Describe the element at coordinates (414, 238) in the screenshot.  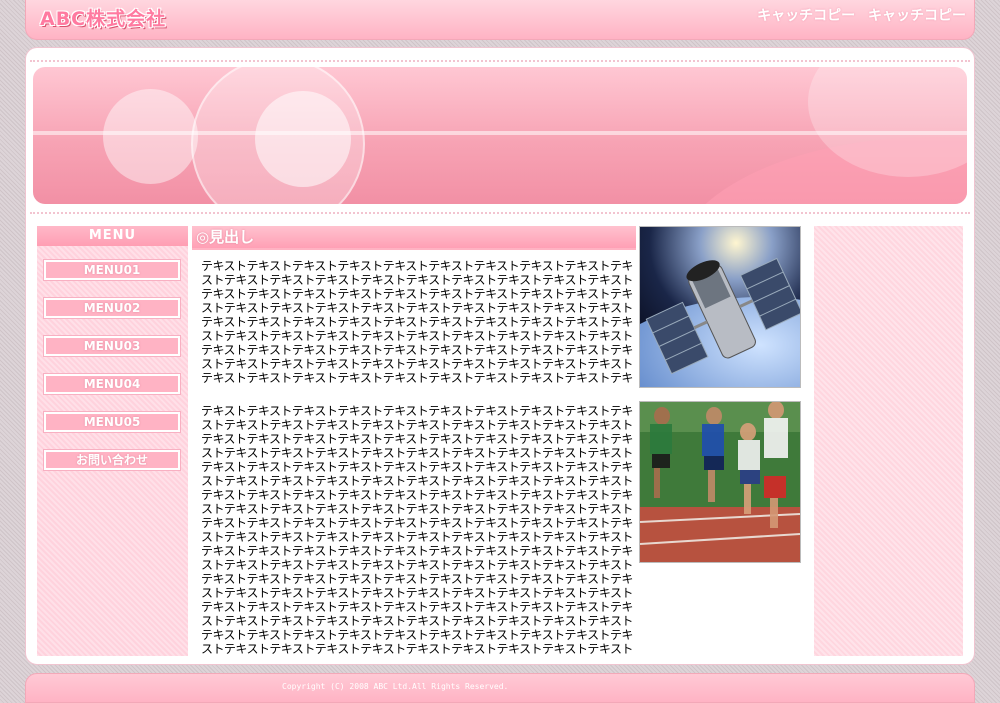
I see `section-heading: ◎見出し` at that location.